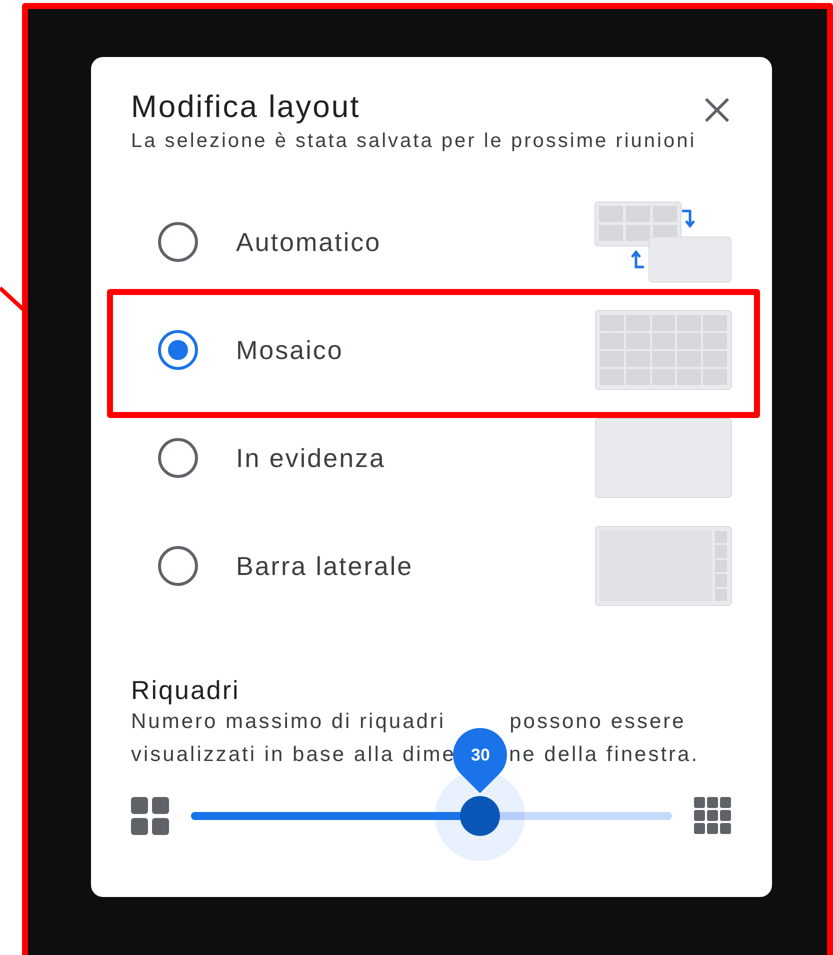 This screenshot has height=955, width=833. Describe the element at coordinates (185, 690) in the screenshot. I see `section-title: Riquadri` at that location.